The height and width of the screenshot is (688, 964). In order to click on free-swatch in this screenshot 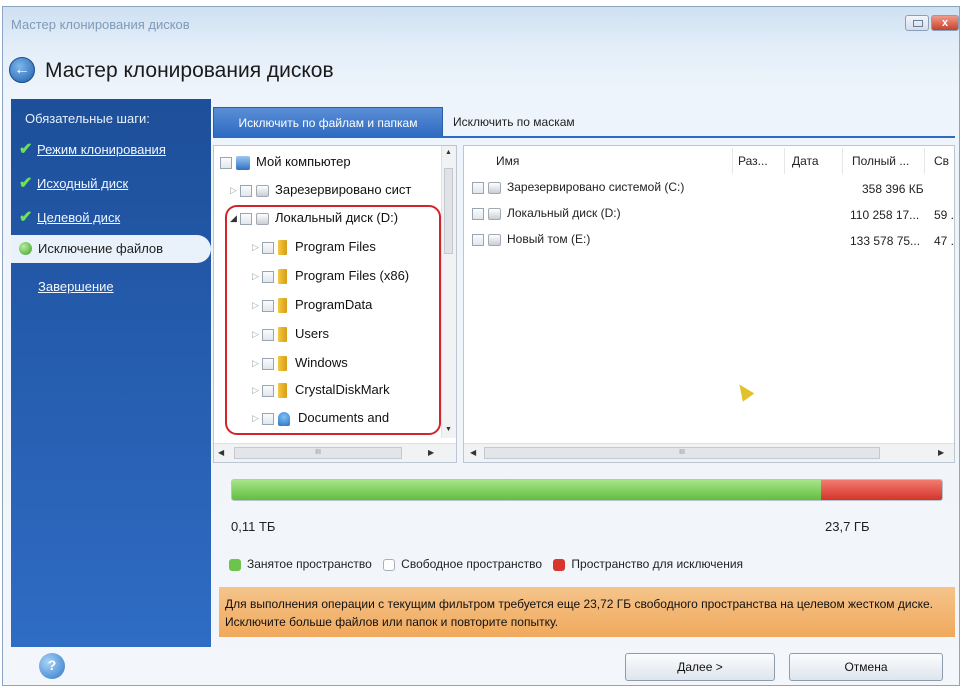, I will do `click(389, 564)`.